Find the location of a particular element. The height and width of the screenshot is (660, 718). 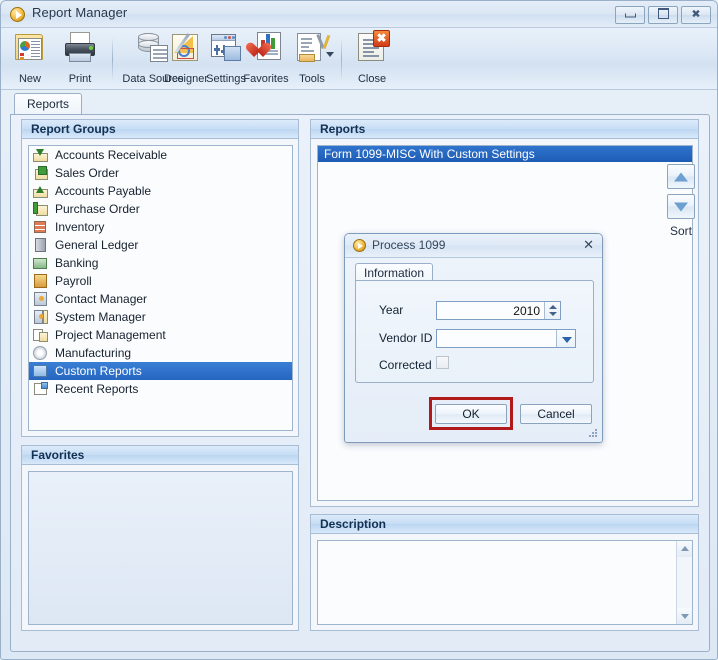

corrected-checkbox is located at coordinates (442, 362).